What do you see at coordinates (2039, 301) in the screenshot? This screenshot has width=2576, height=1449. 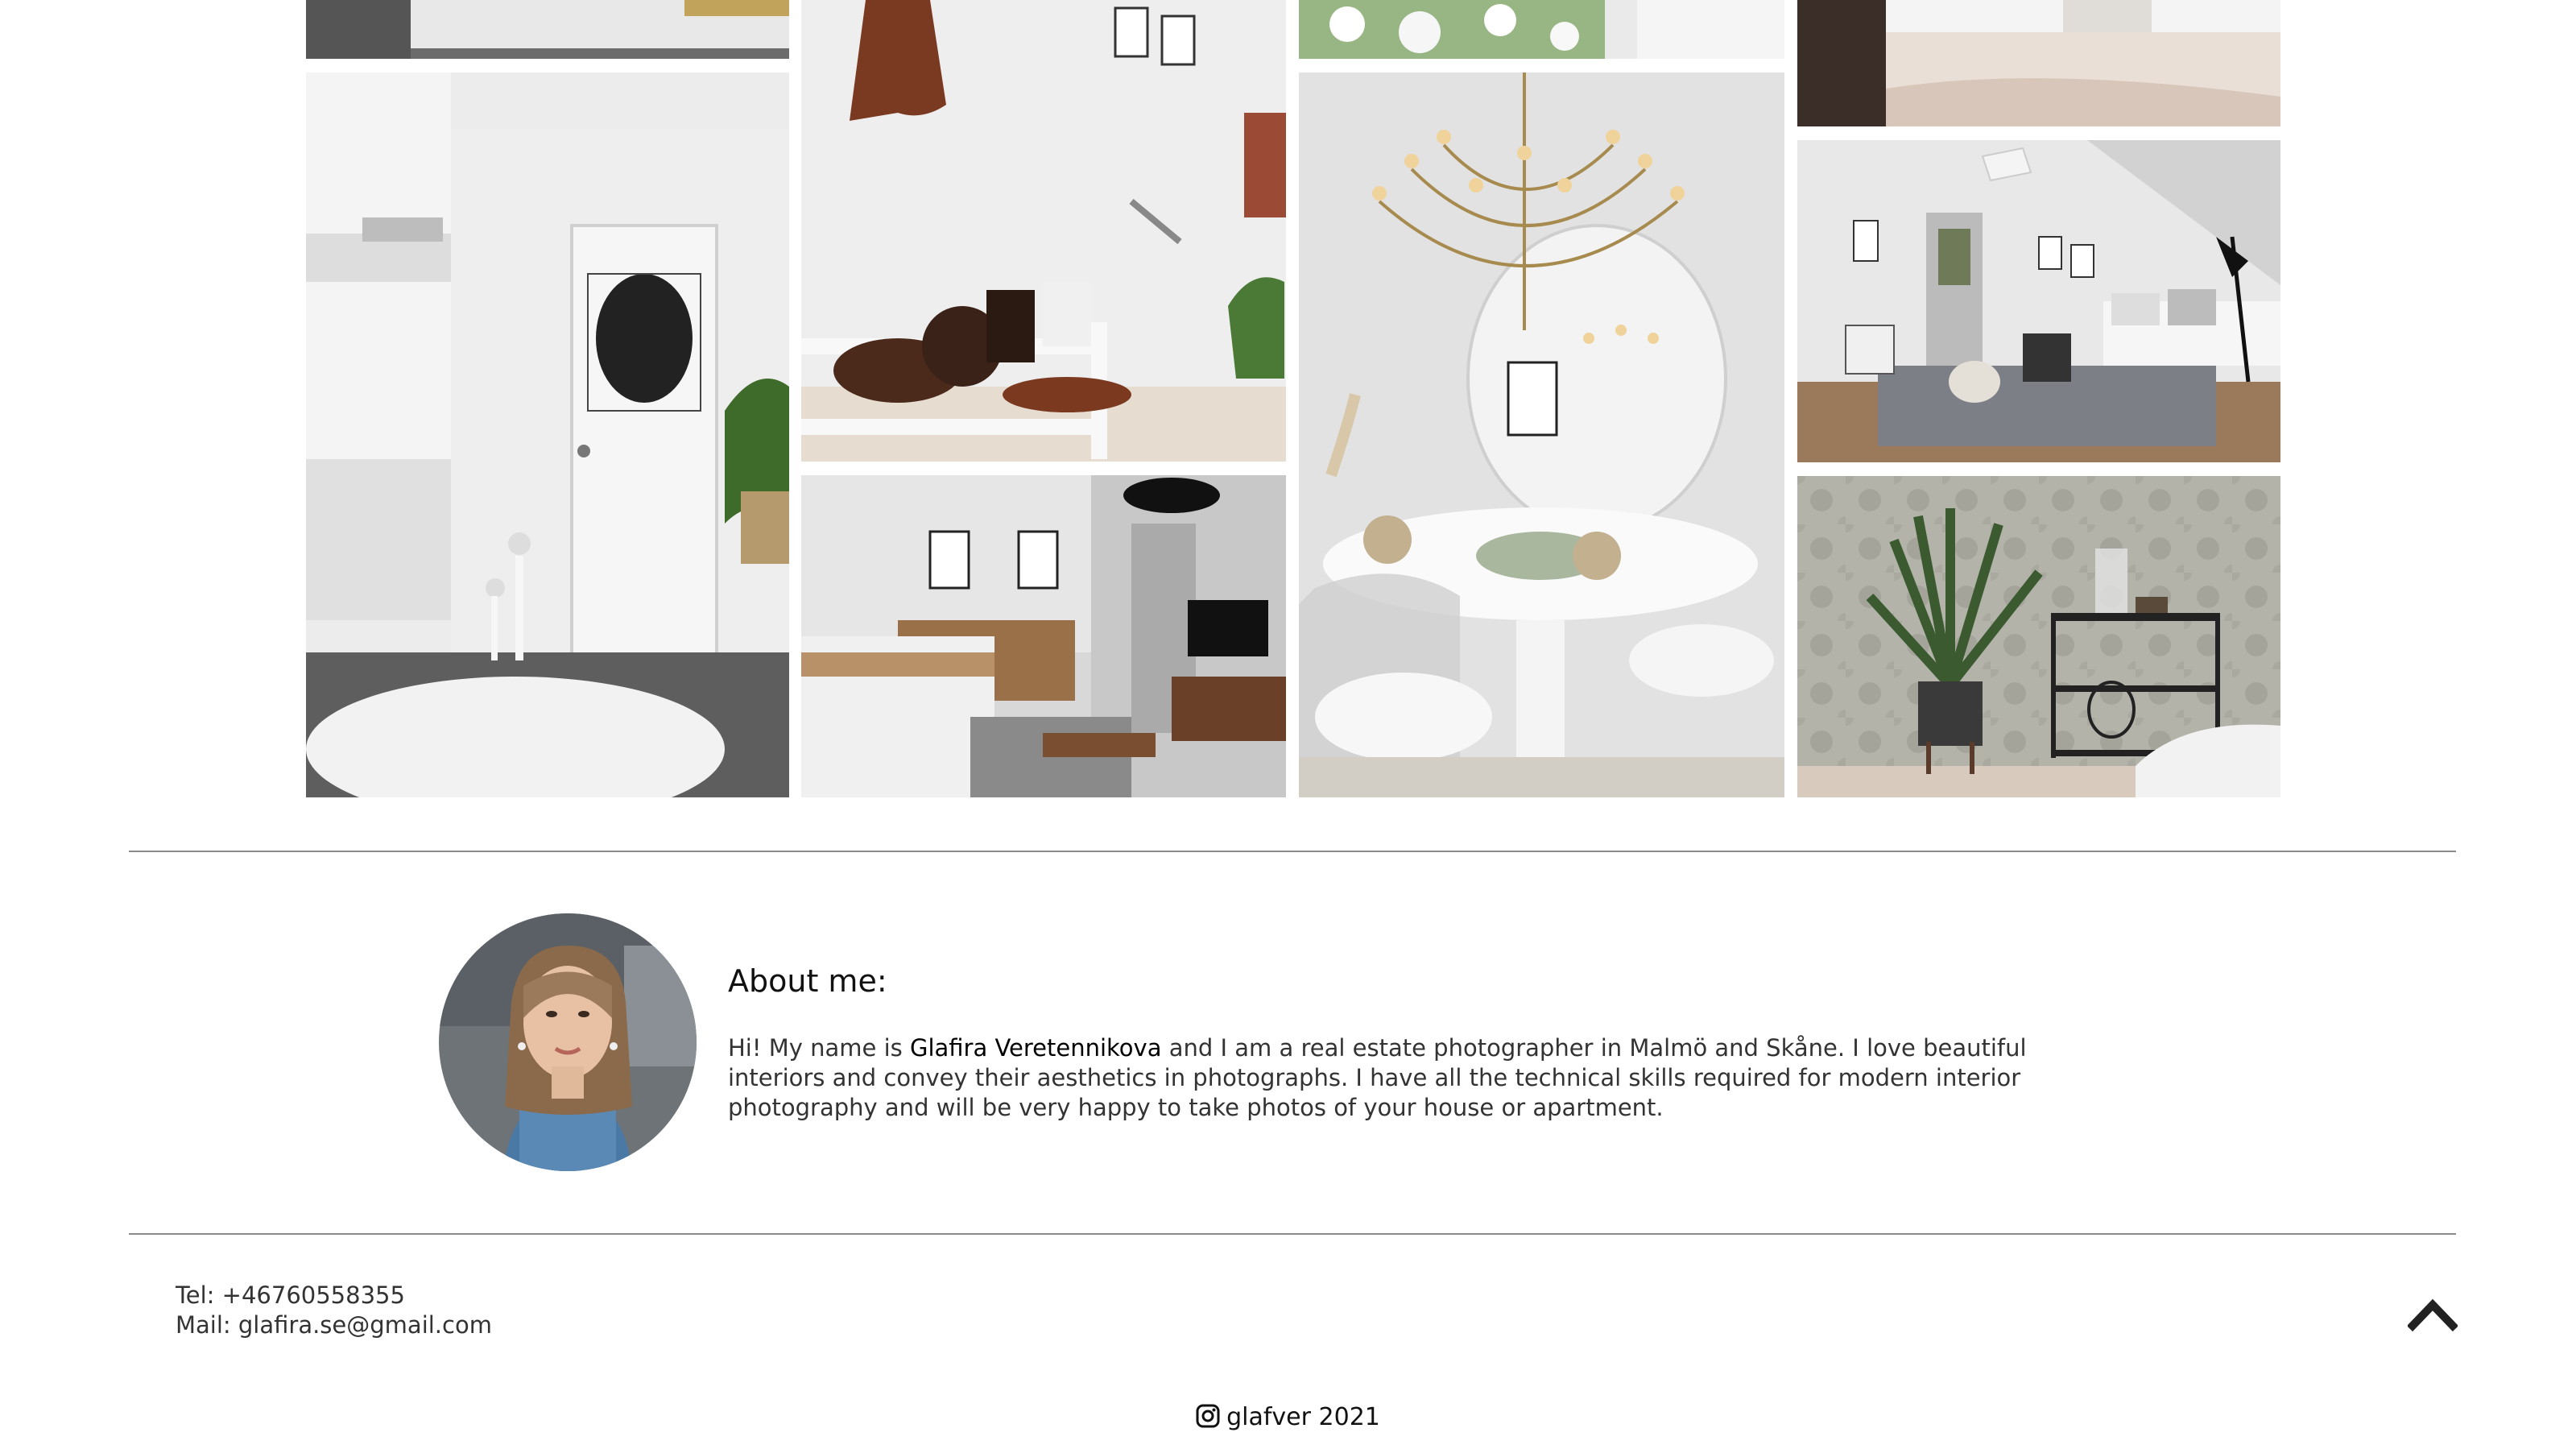 I see `lounge-sofa-photo` at bounding box center [2039, 301].